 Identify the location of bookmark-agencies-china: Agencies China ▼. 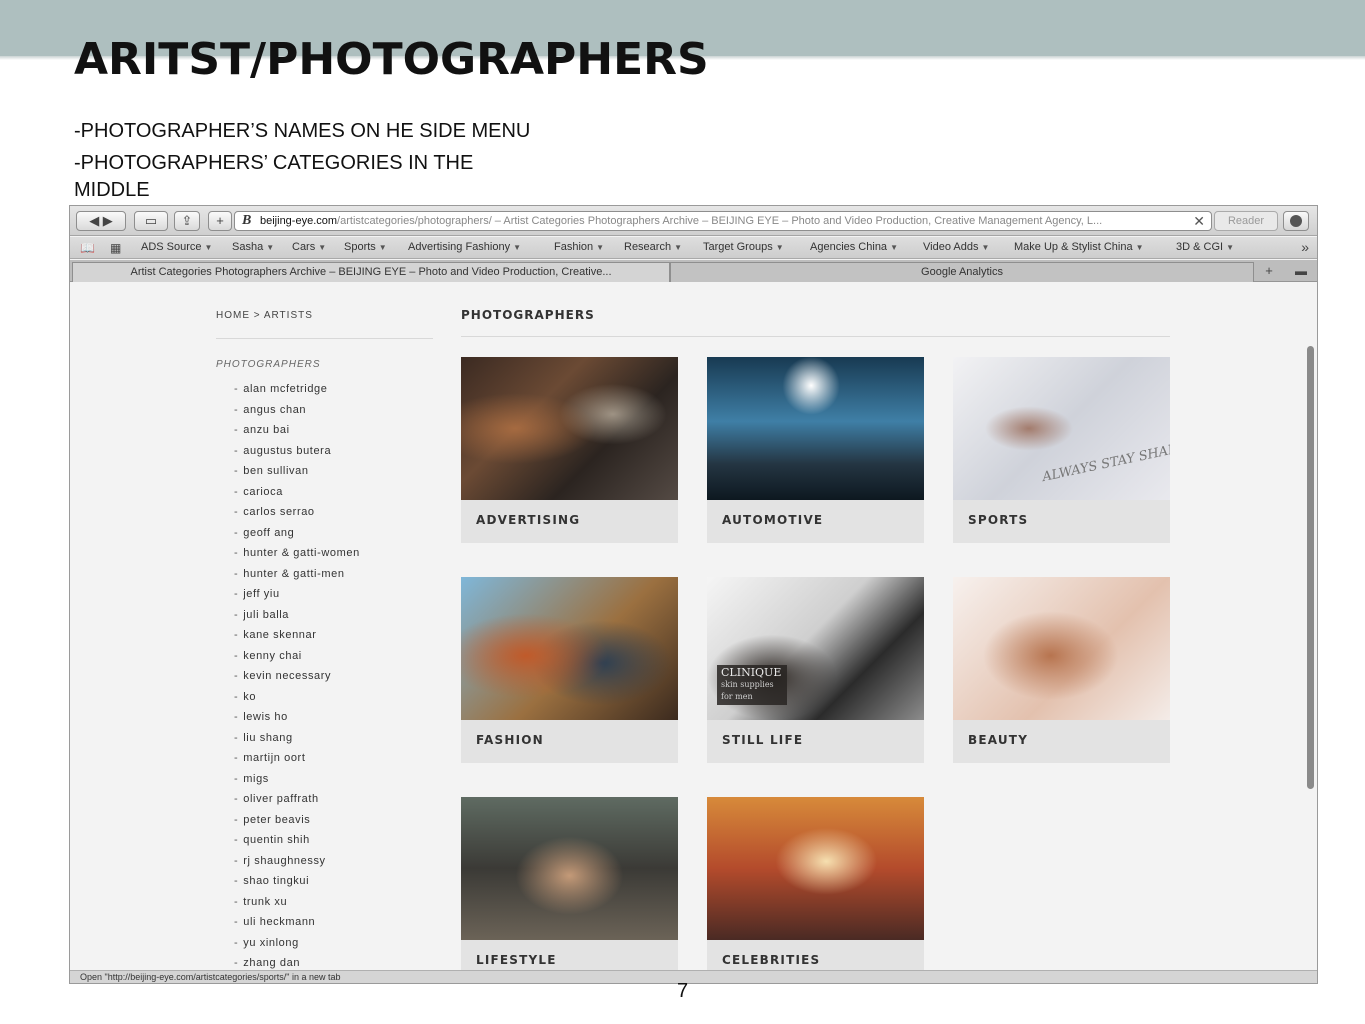
(854, 247).